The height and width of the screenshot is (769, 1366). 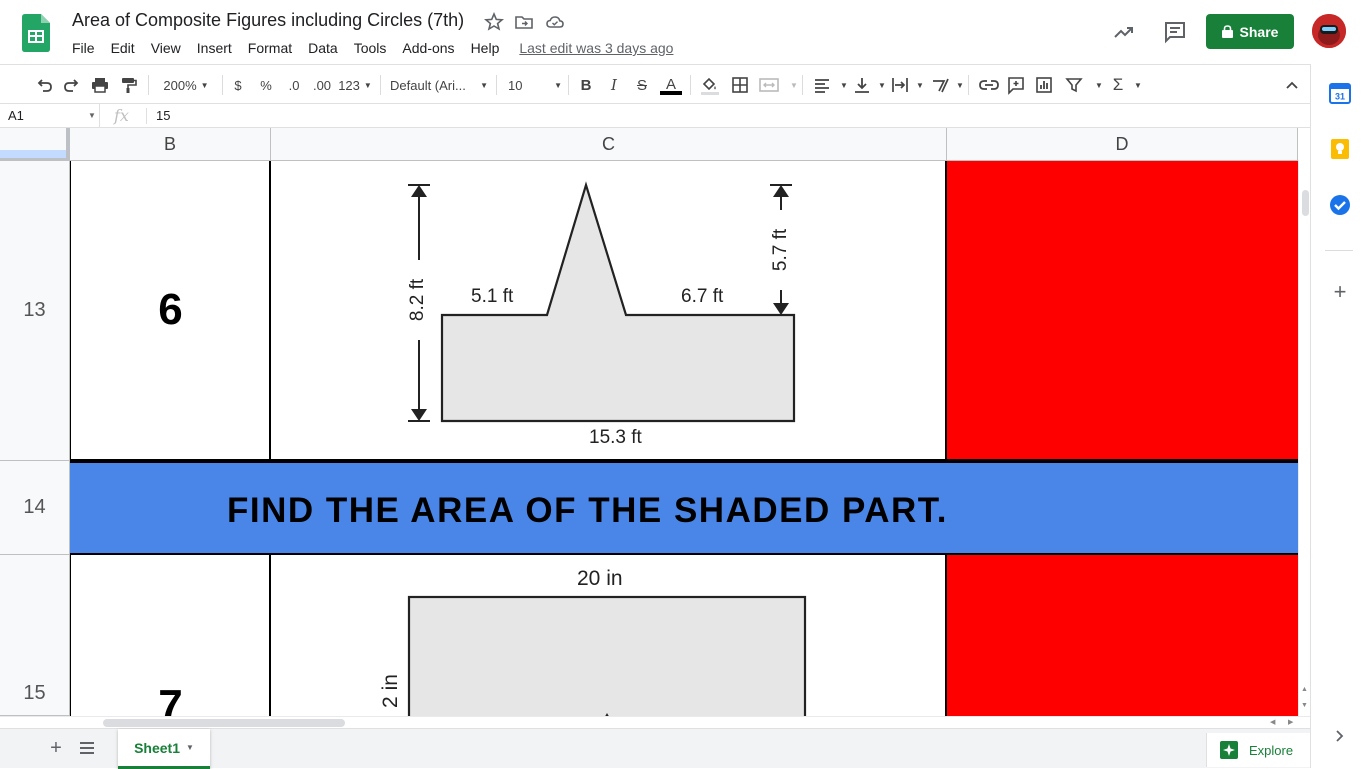 What do you see at coordinates (1340, 292) in the screenshot?
I see `get-add-ons-plus-icon: +` at bounding box center [1340, 292].